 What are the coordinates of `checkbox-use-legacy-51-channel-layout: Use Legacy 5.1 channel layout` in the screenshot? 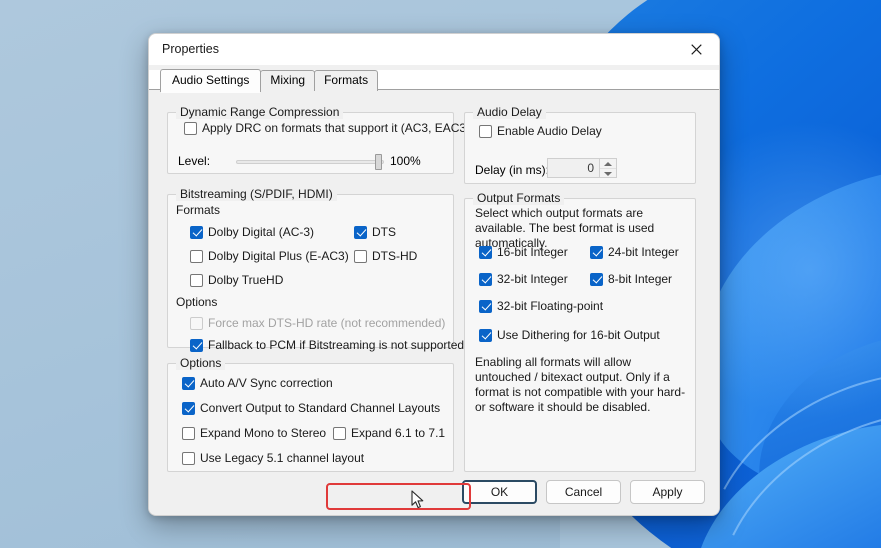 It's located at (273, 458).